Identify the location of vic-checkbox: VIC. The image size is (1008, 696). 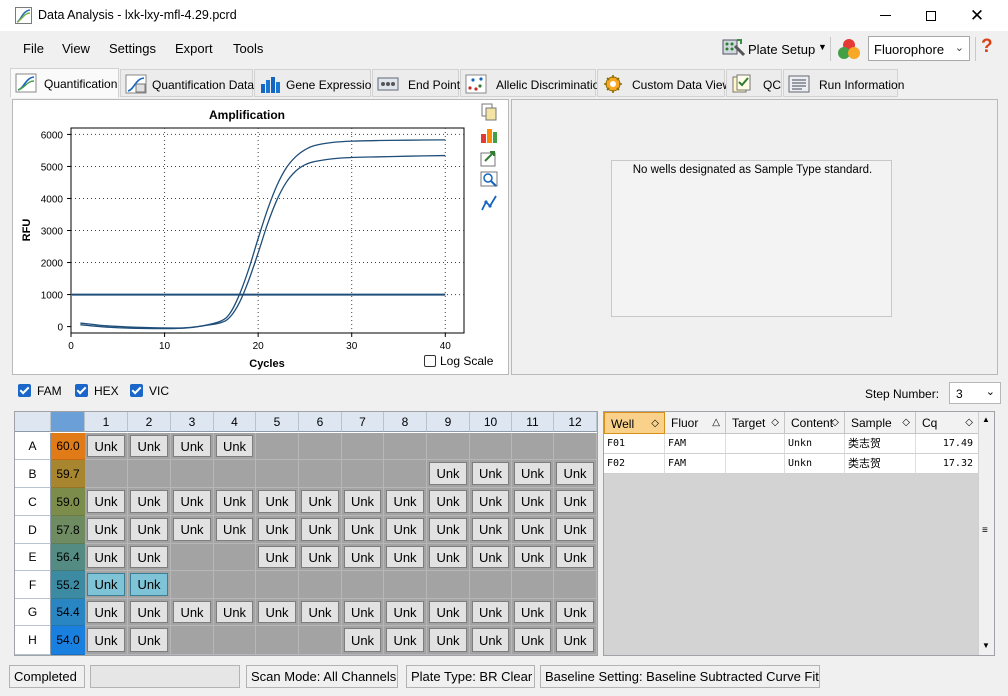
(149, 391).